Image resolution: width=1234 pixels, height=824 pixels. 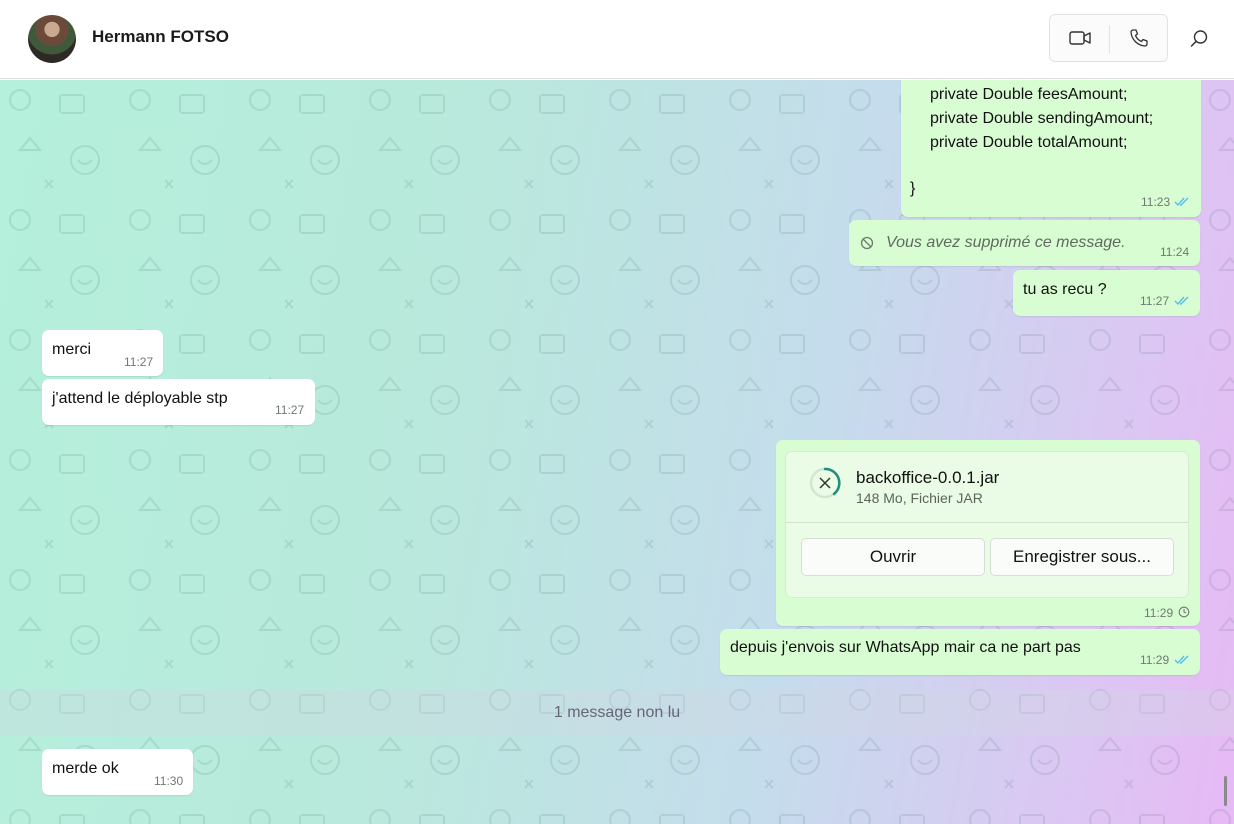 I want to click on message-text: tu as recu ?, so click(x=1065, y=289).